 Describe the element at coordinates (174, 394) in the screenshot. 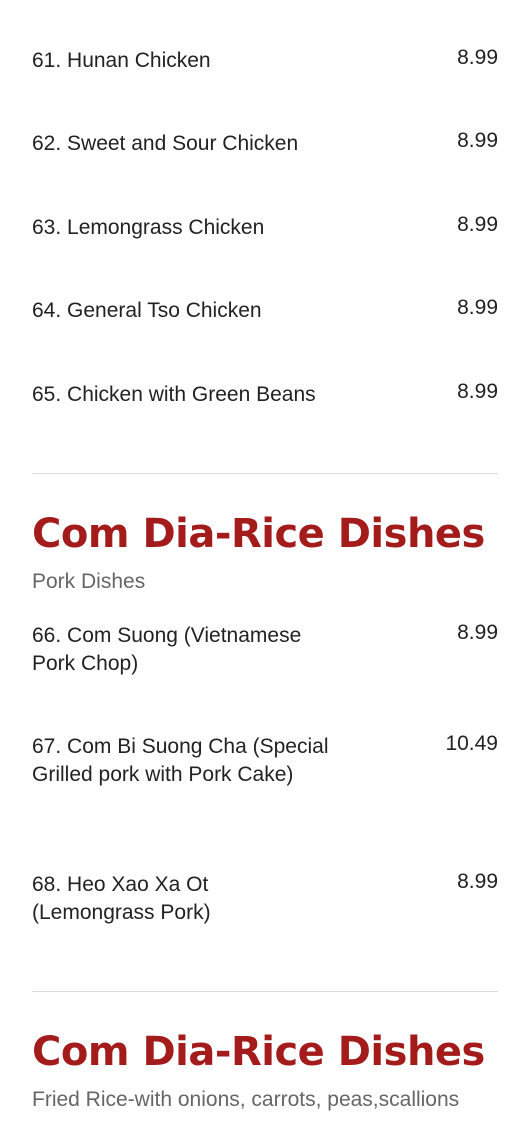

I see `menu-item-name: 65. Chicken with Green Beans` at that location.